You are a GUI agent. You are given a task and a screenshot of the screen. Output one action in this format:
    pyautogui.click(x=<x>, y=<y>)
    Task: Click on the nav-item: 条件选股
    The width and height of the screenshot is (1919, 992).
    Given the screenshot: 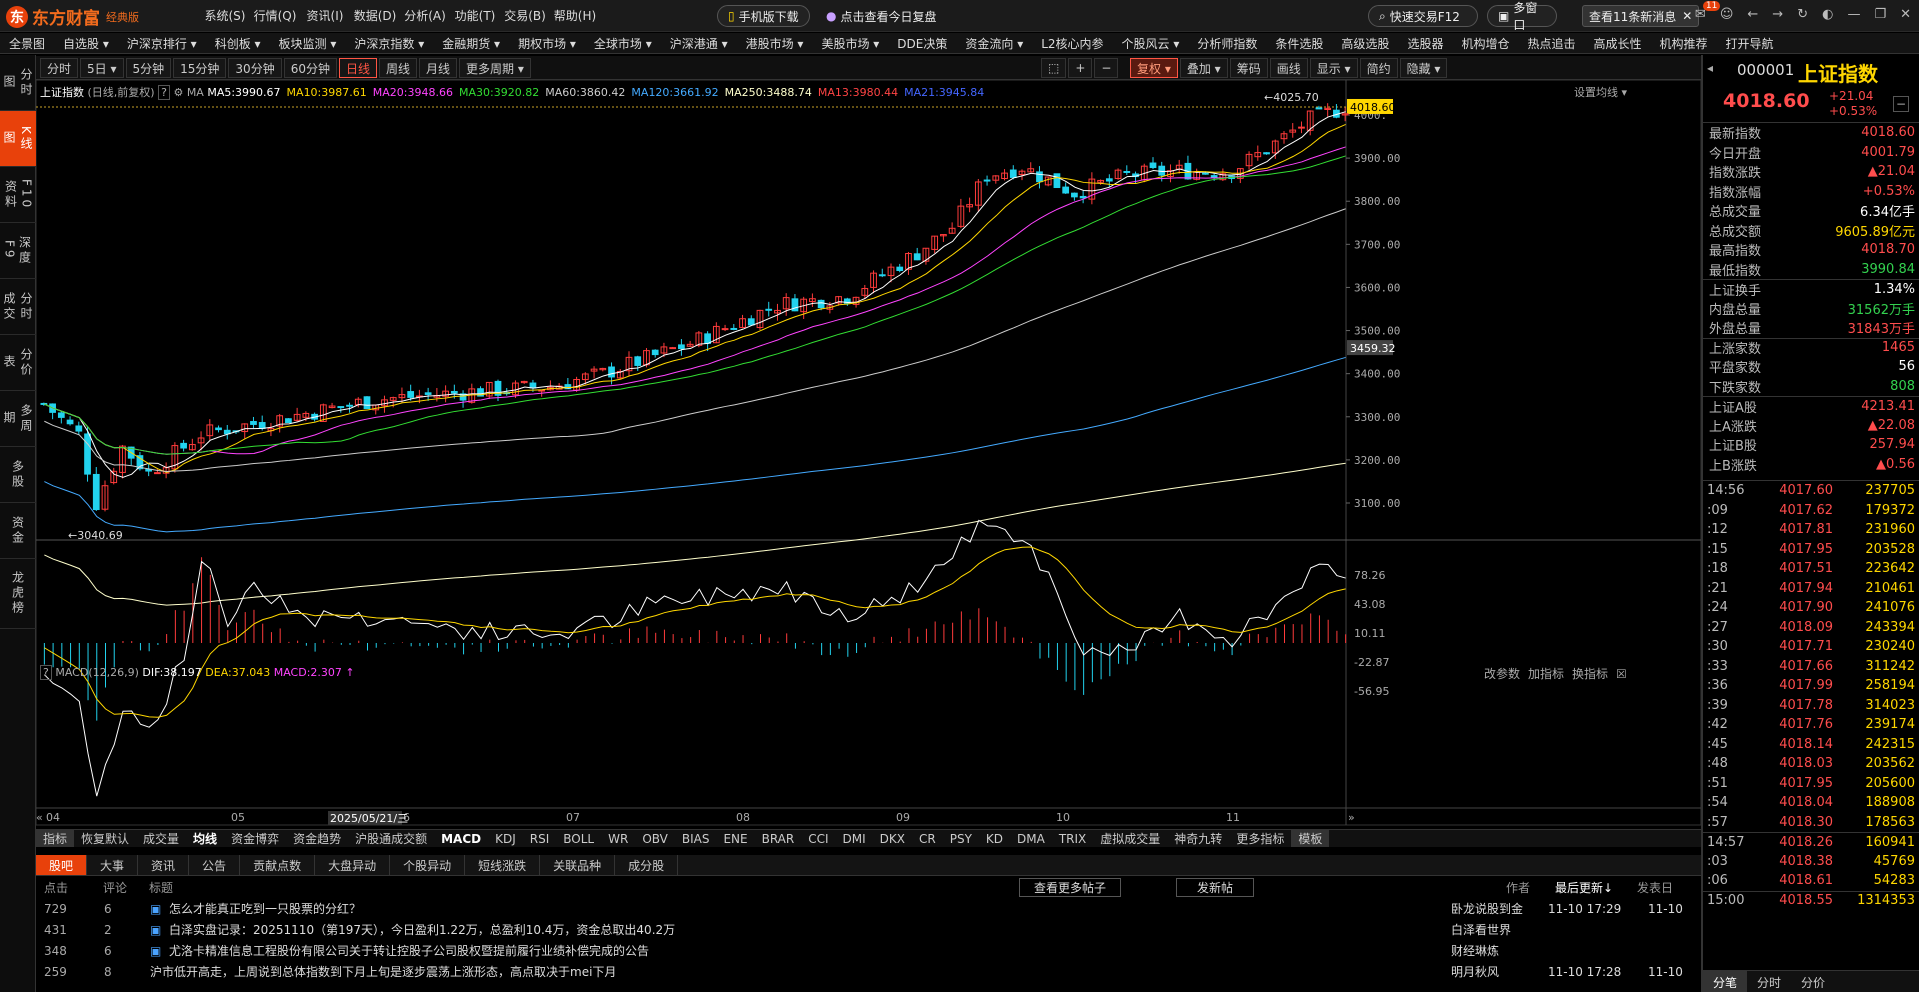 What is the action you would take?
    pyautogui.click(x=1299, y=43)
    